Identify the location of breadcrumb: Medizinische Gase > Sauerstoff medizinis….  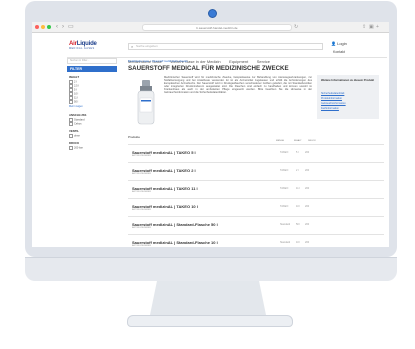
(158, 61).